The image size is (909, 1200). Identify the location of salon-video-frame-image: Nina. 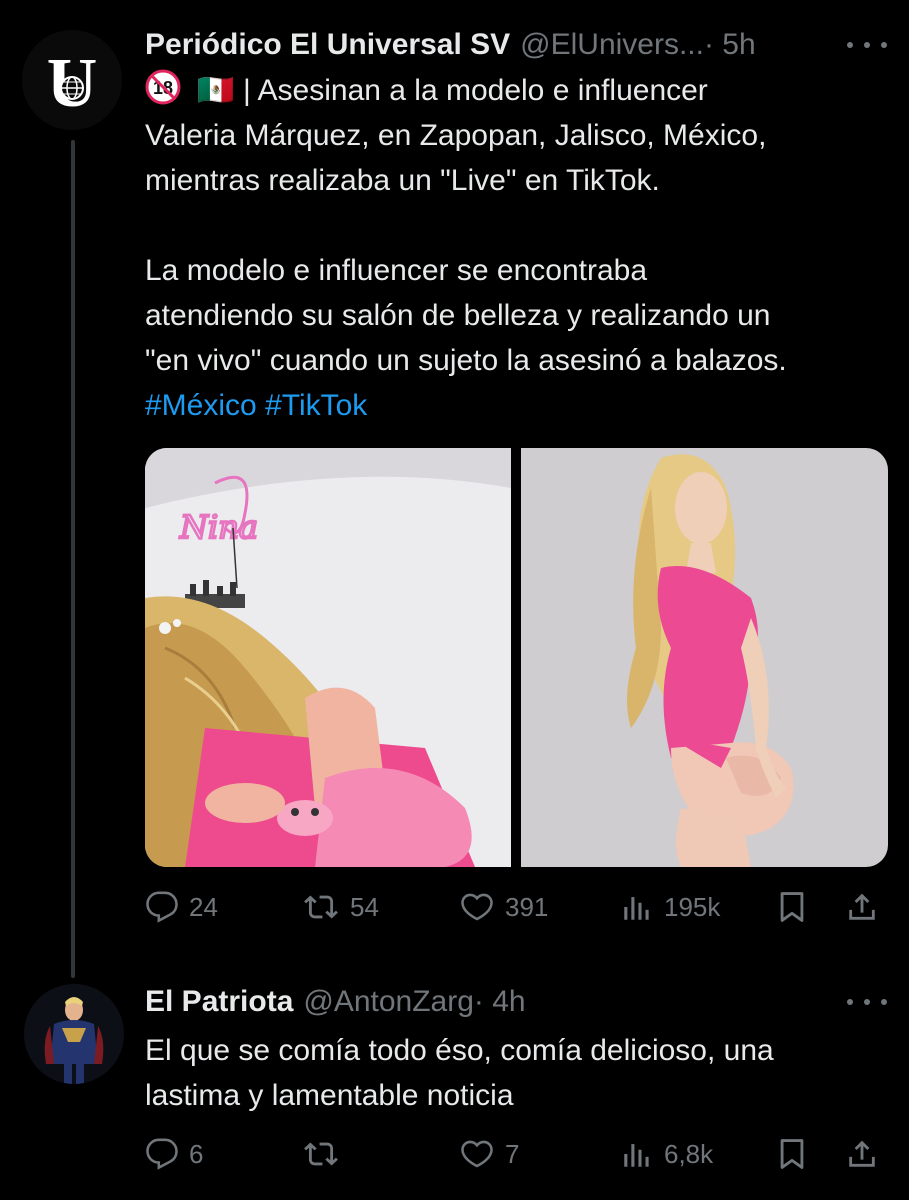
(328, 657).